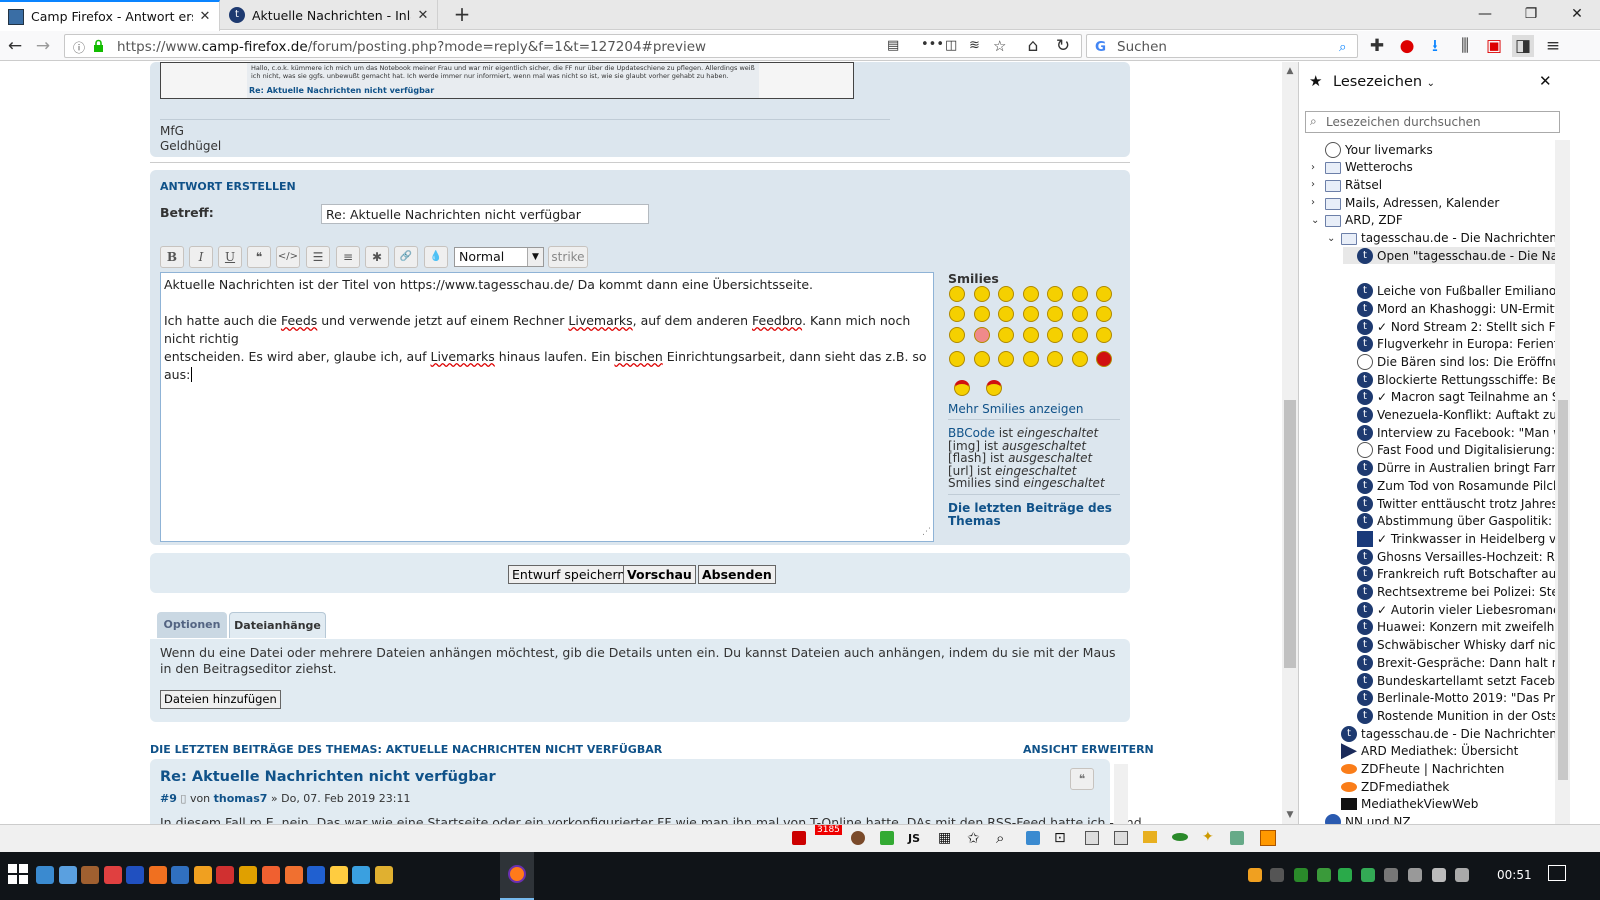 This screenshot has width=1600, height=900. Describe the element at coordinates (1422, 751) in the screenshot. I see `bookmark-item: ARD Mediathek: Übersicht` at that location.